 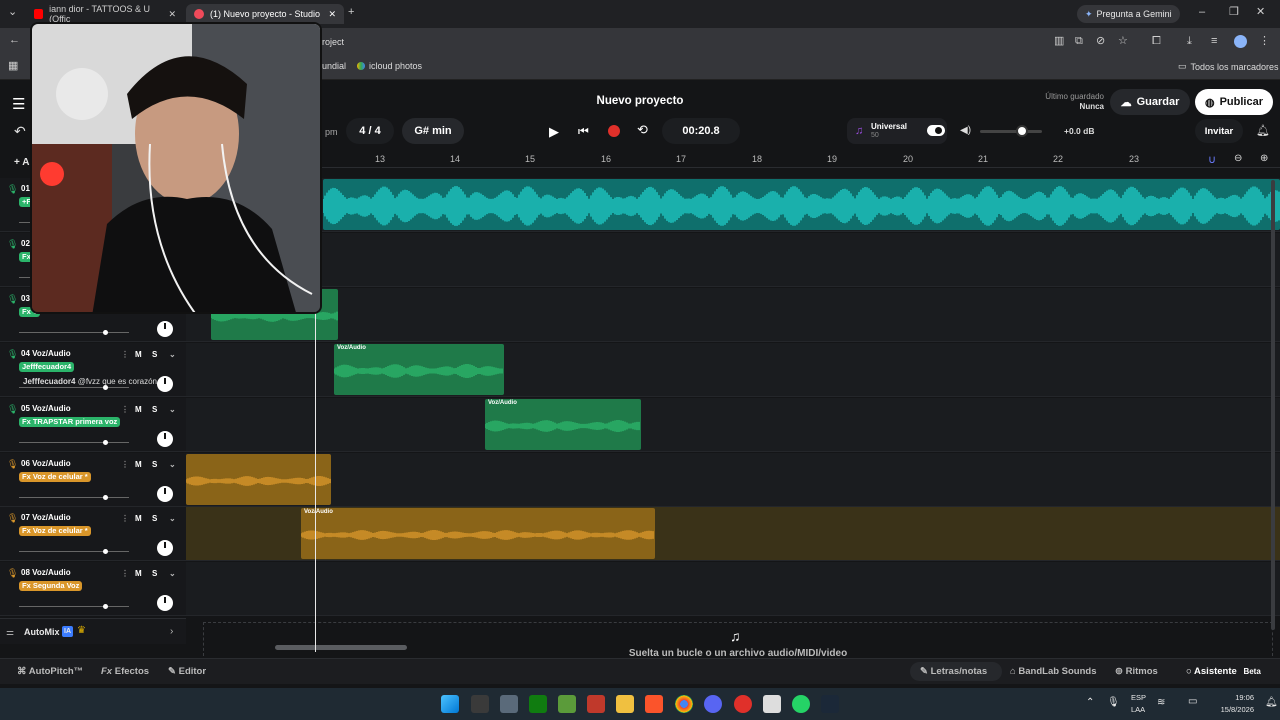 I want to click on chevron-right-icon: ›, so click(x=171, y=631).